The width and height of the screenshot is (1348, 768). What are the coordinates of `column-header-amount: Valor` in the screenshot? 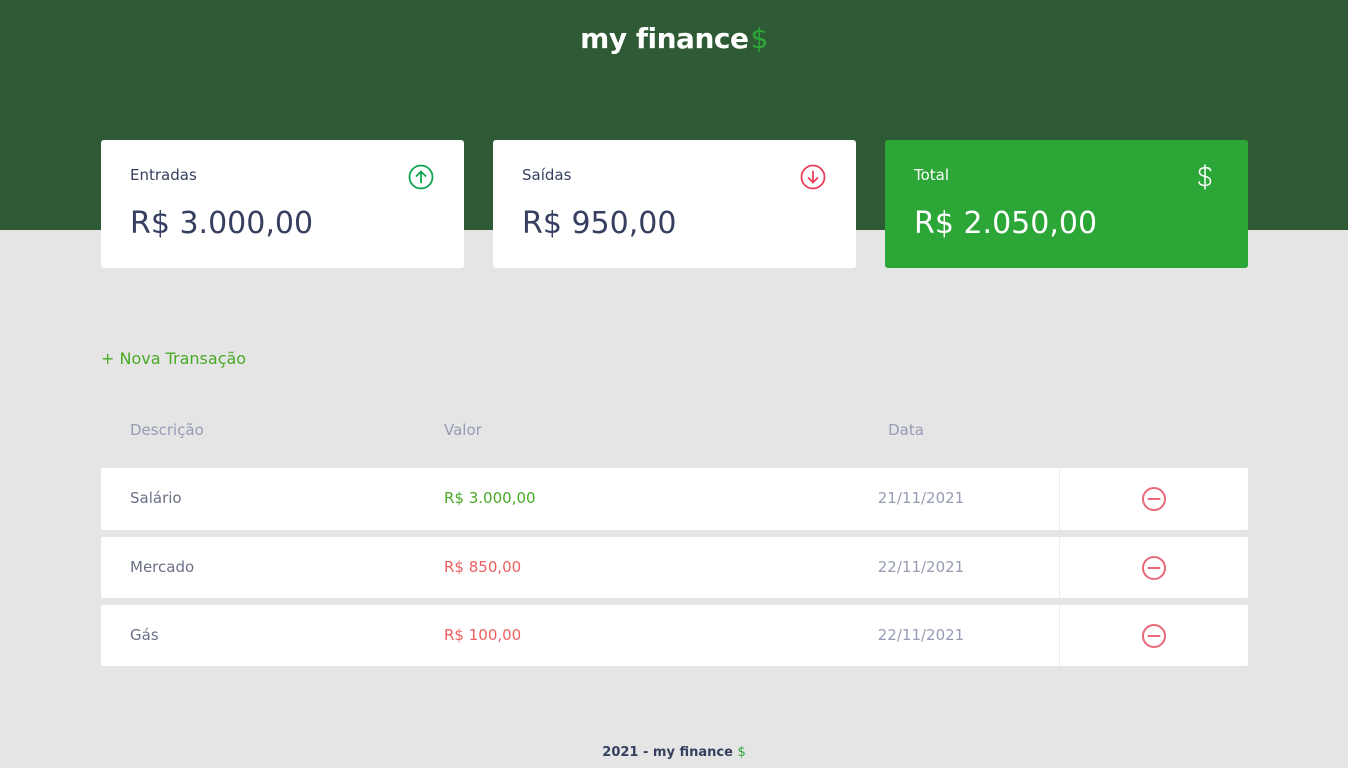 It's located at (463, 430).